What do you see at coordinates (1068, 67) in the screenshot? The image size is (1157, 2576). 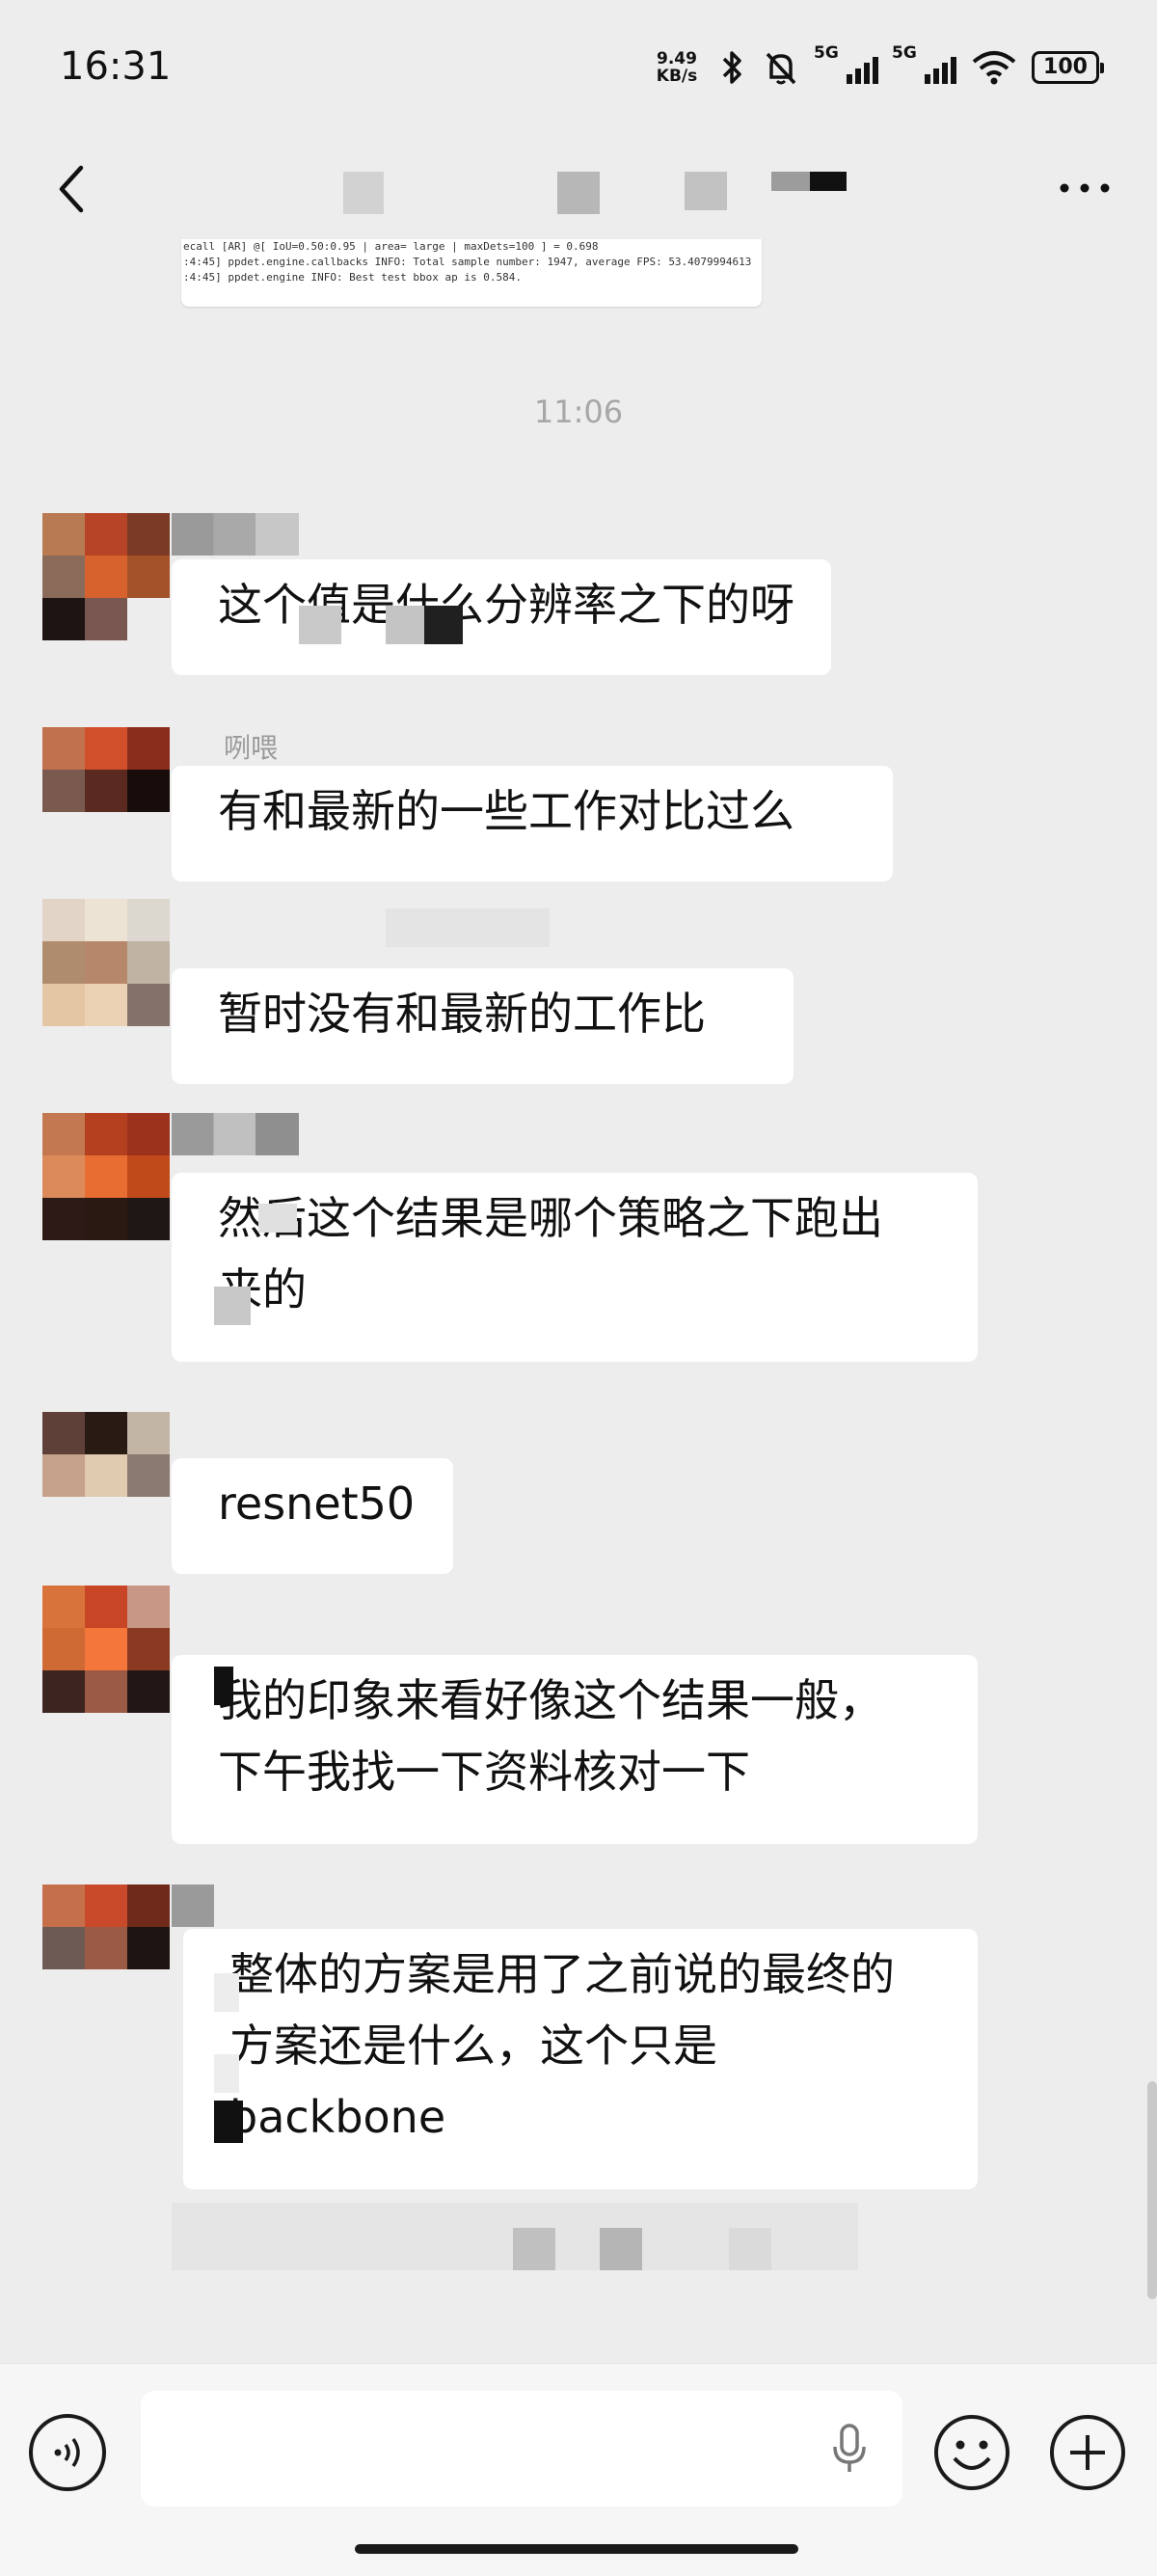 I see `battery-icon: 100` at bounding box center [1068, 67].